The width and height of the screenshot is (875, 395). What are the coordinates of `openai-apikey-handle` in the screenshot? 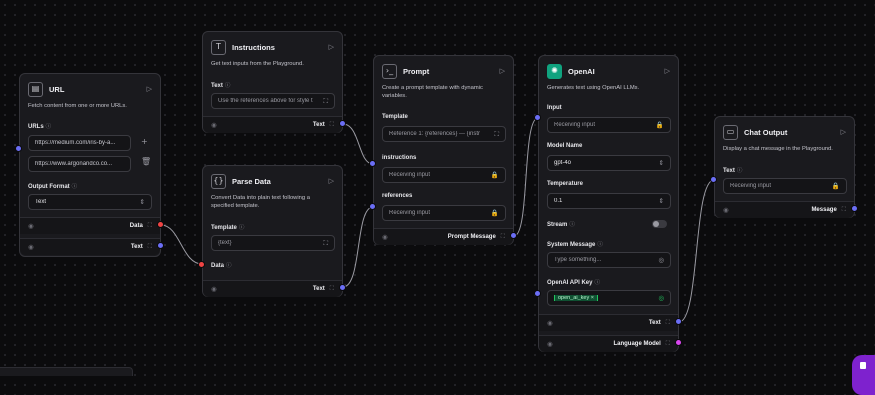 It's located at (537, 293).